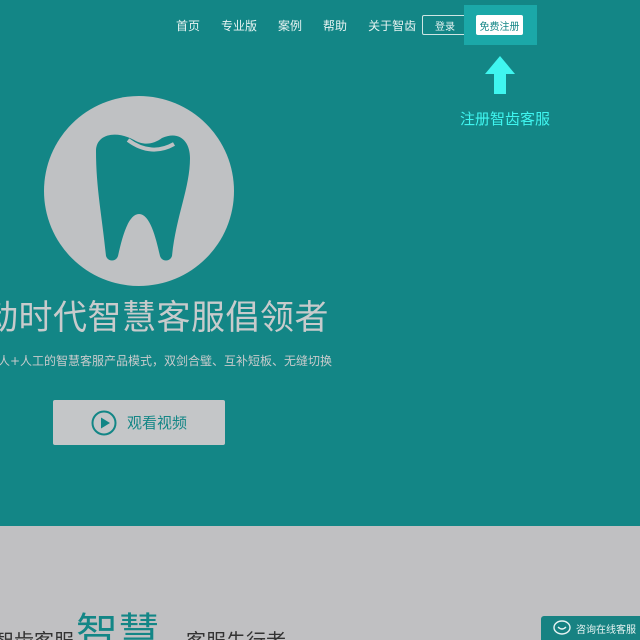  I want to click on nav-home: 首页, so click(188, 25).